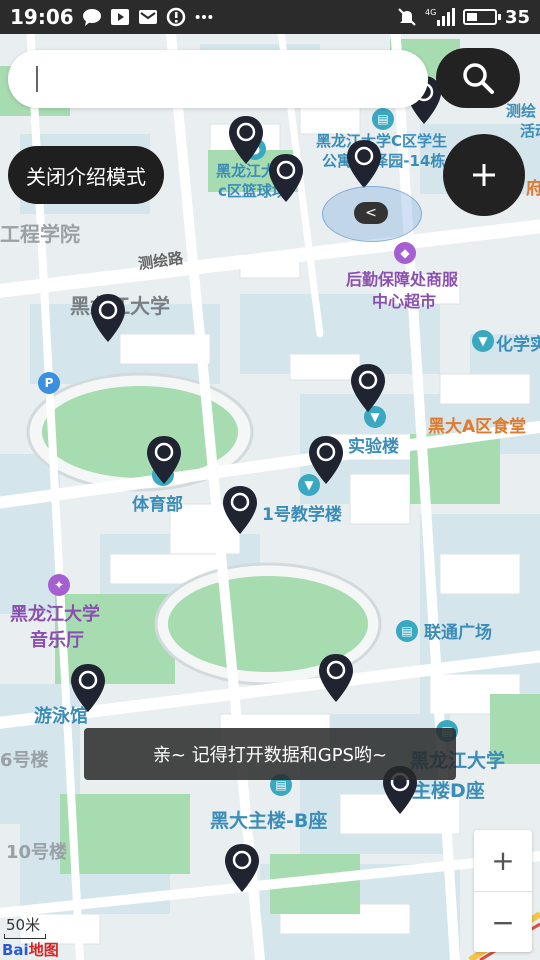 The image size is (540, 960). What do you see at coordinates (373, 447) in the screenshot?
I see `label-lab-building: 实验楼` at bounding box center [373, 447].